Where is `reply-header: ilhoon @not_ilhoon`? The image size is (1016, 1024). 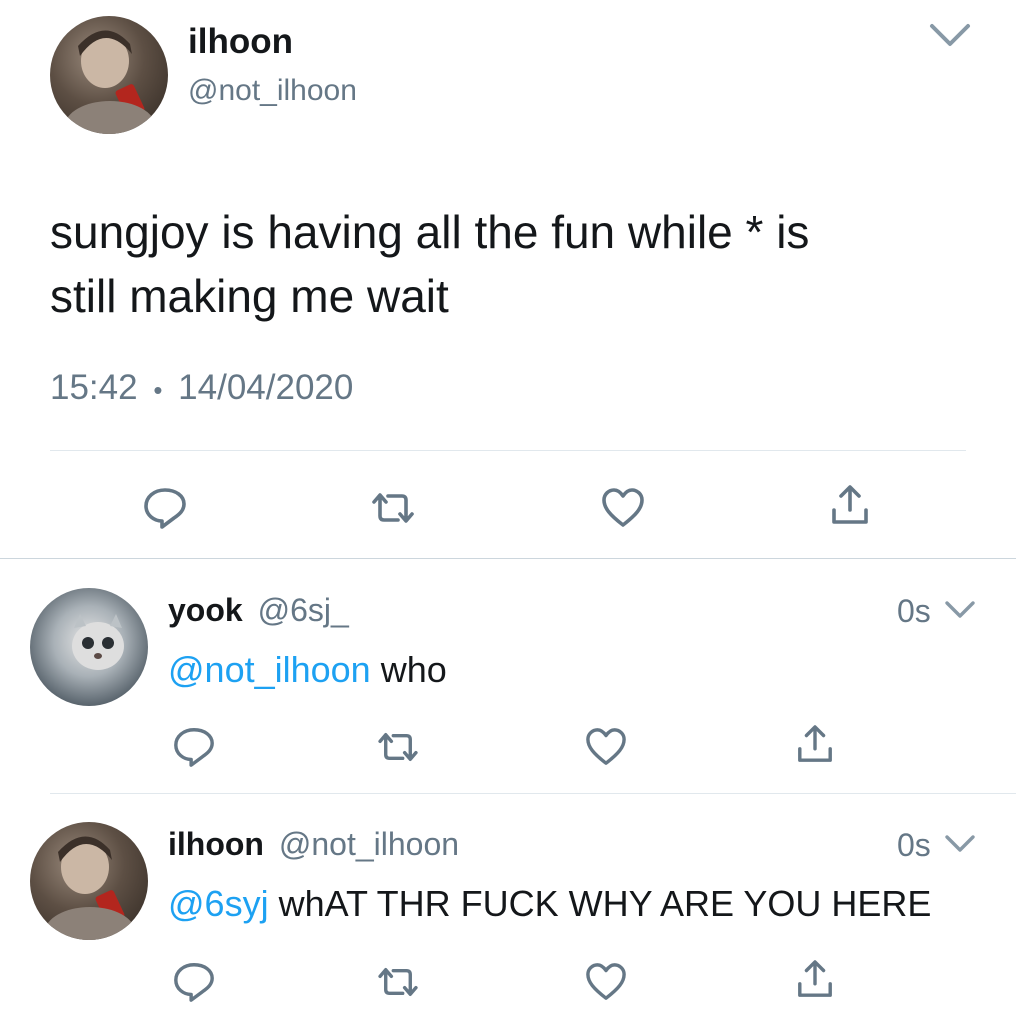
reply-header: ilhoon @not_ilhoon is located at coordinates (313, 844).